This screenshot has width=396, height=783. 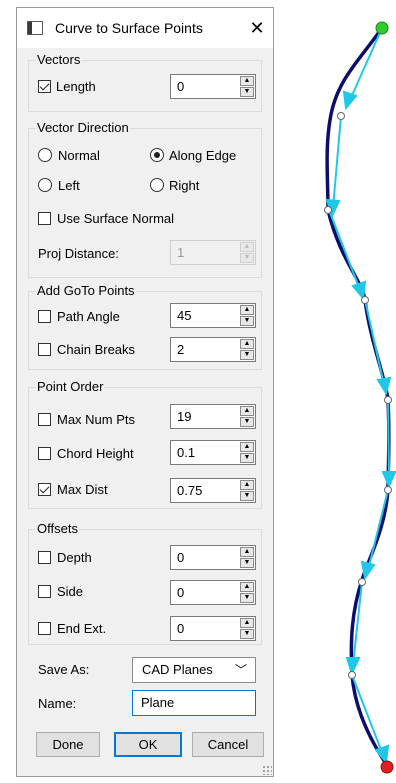 I want to click on max-num-pts-value: 19, so click(x=184, y=416).